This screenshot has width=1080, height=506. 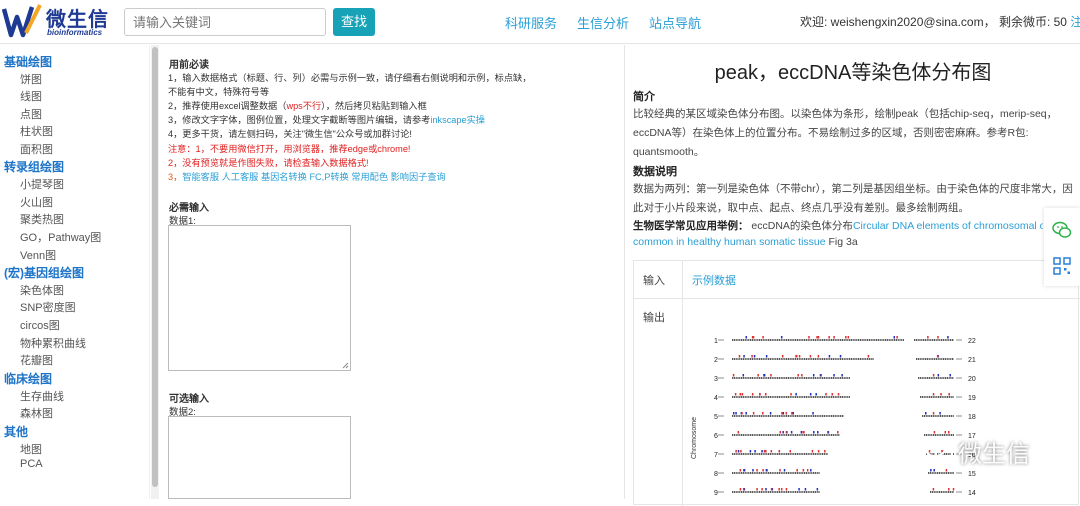 What do you see at coordinates (603, 22) in the screenshot?
I see `nav-bioinfo-analysis: 生信分析` at bounding box center [603, 22].